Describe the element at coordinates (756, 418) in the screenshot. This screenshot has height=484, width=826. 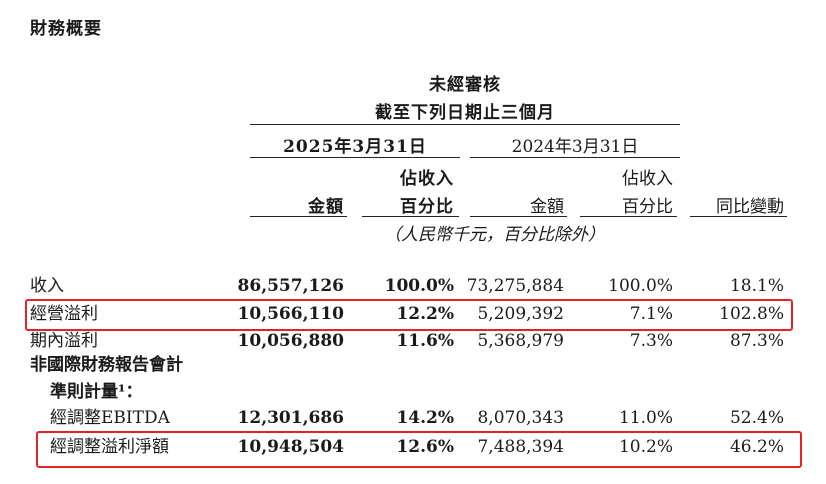
I see `cell-yoy: 52.4%` at that location.